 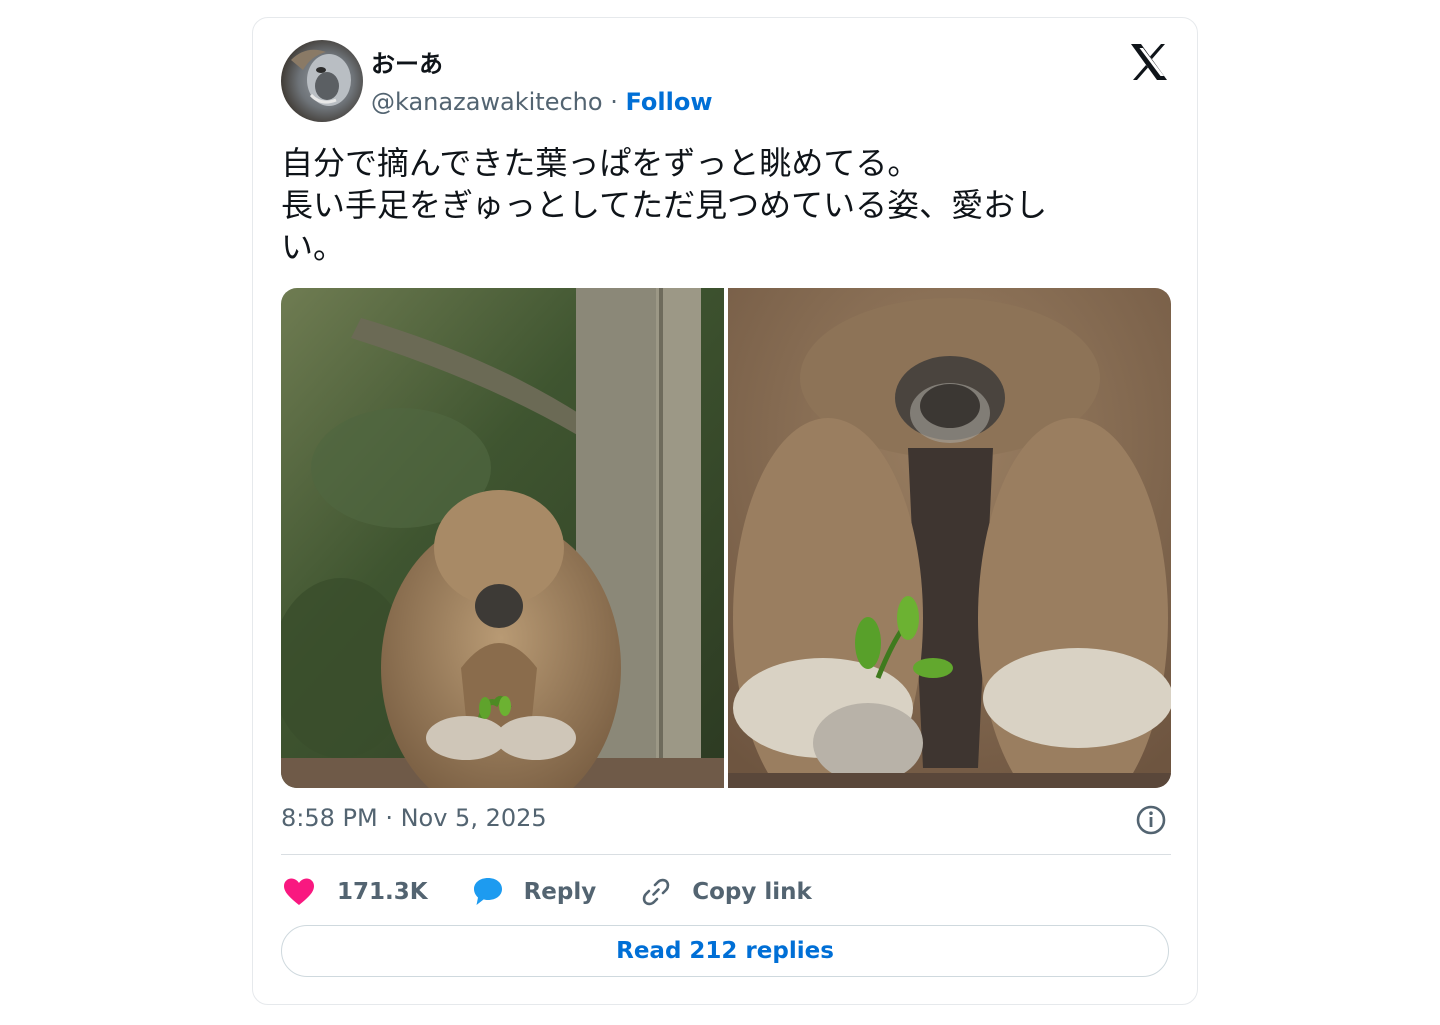 What do you see at coordinates (668, 102) in the screenshot?
I see `follow-link: Follow` at bounding box center [668, 102].